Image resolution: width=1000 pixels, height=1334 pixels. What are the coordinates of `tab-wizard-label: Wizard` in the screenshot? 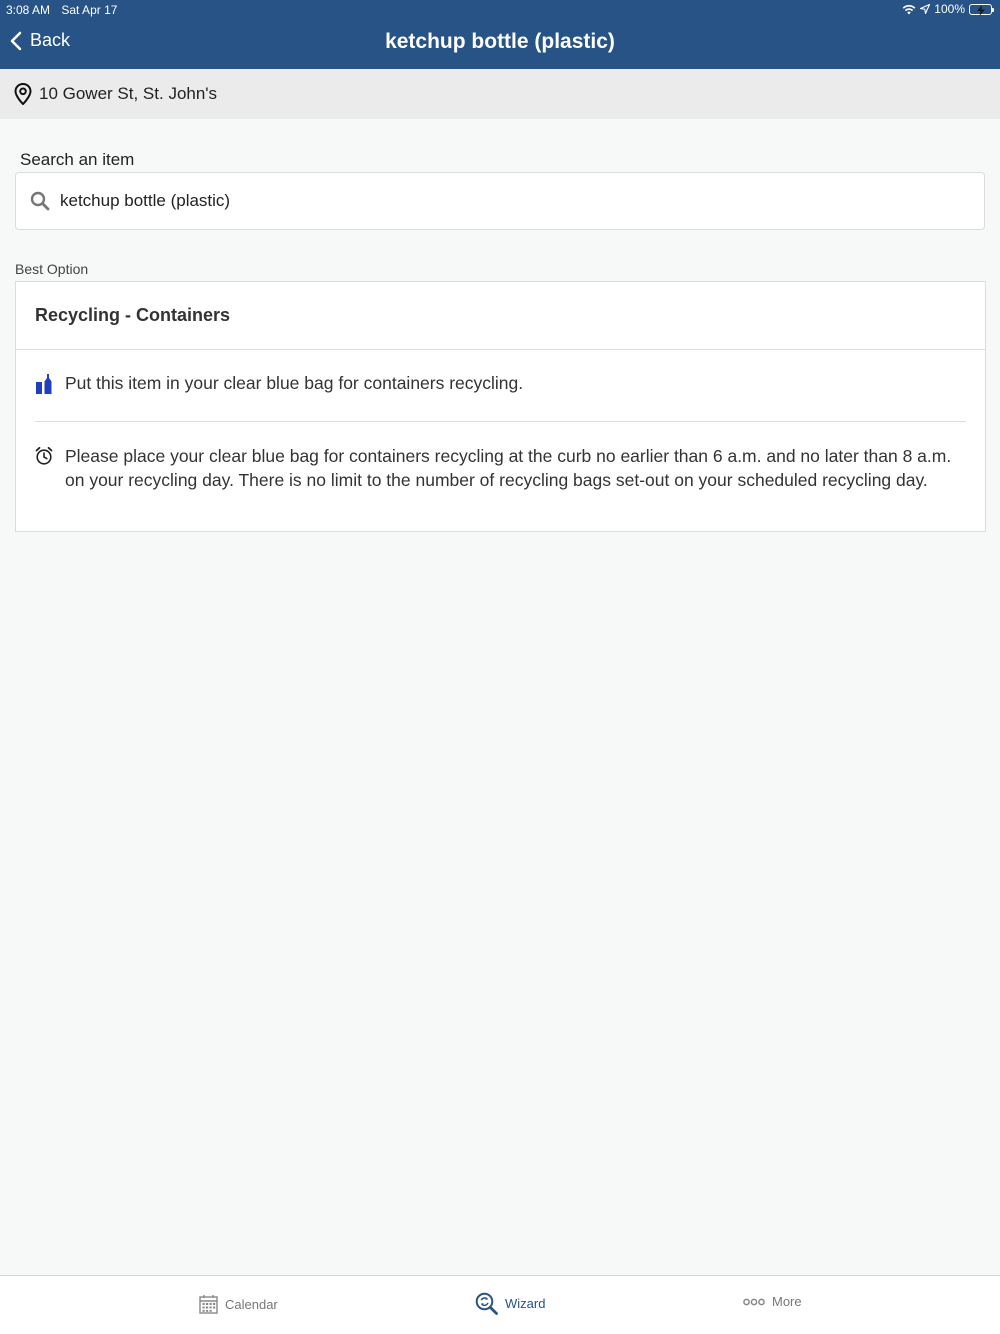 It's located at (525, 1303).